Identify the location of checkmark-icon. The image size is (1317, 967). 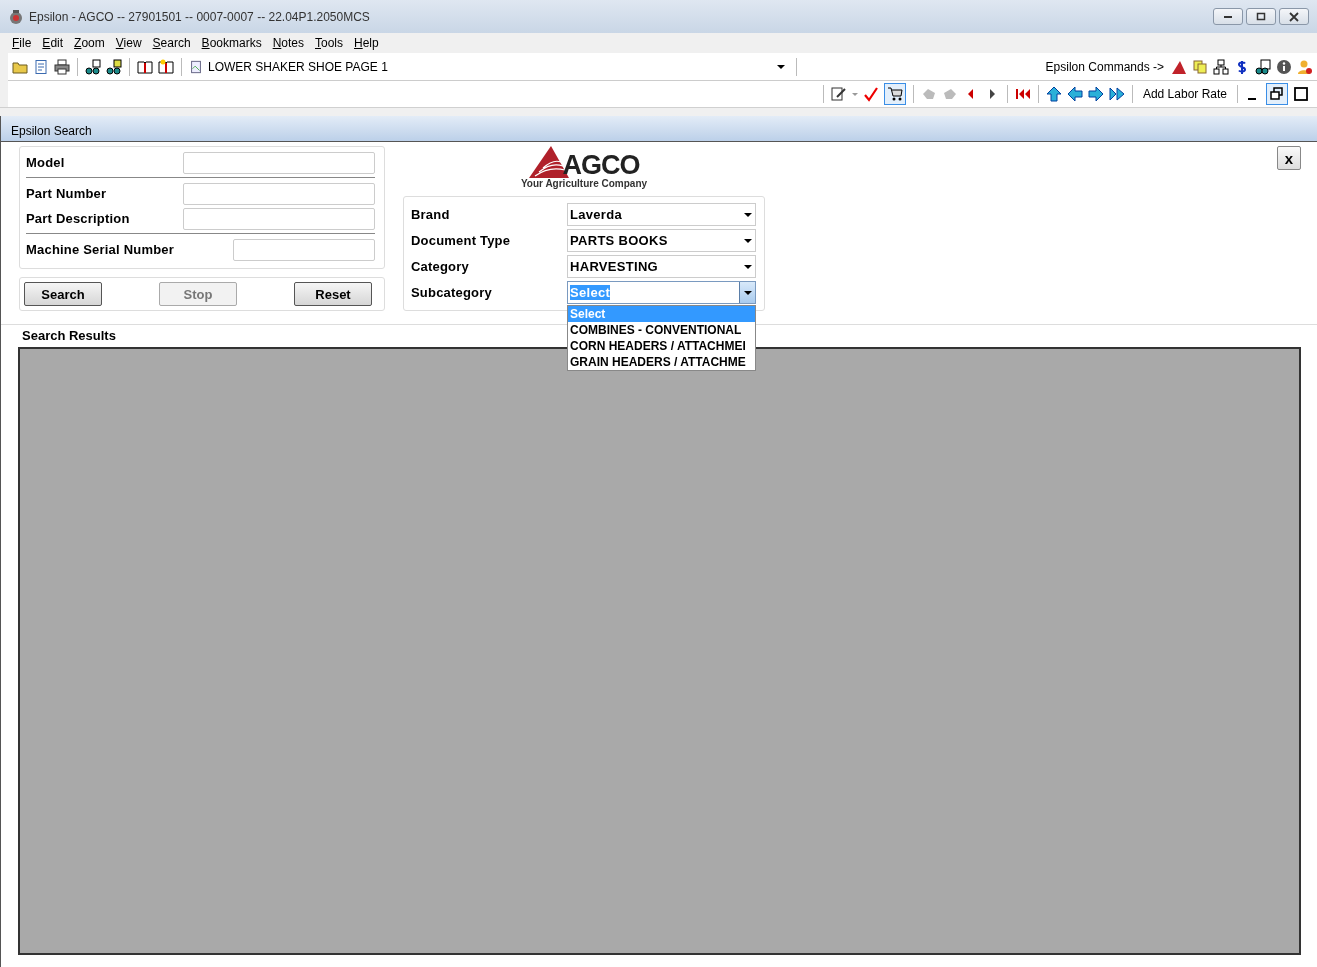
(870, 94).